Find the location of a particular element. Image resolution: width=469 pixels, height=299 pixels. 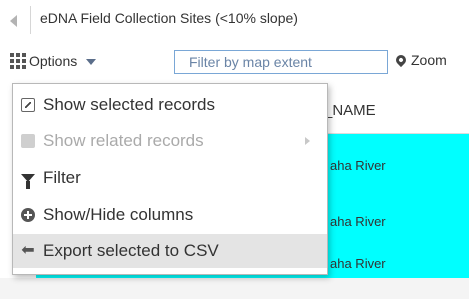

menu-item-filter: Filter is located at coordinates (170, 178).